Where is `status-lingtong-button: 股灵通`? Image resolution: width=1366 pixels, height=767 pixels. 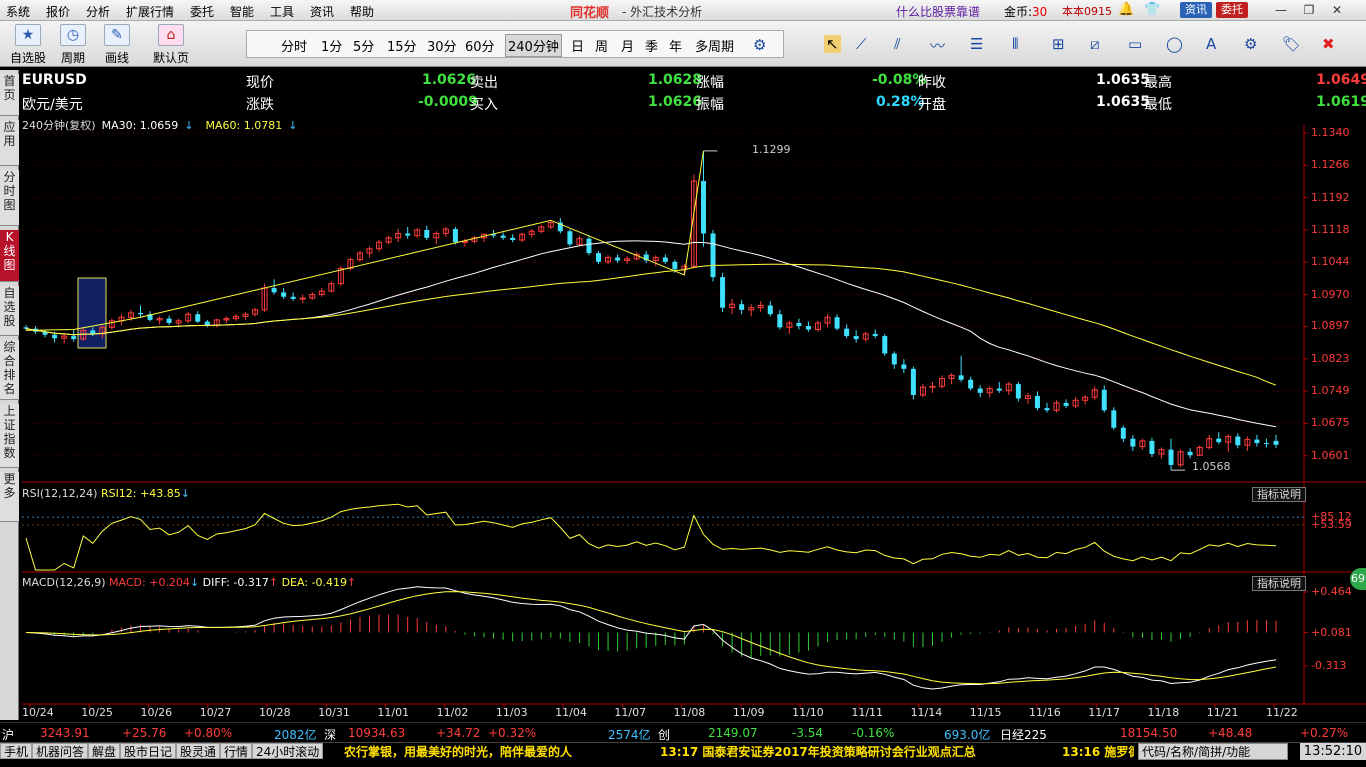
status-lingtong-button: 股灵通 is located at coordinates (198, 751).